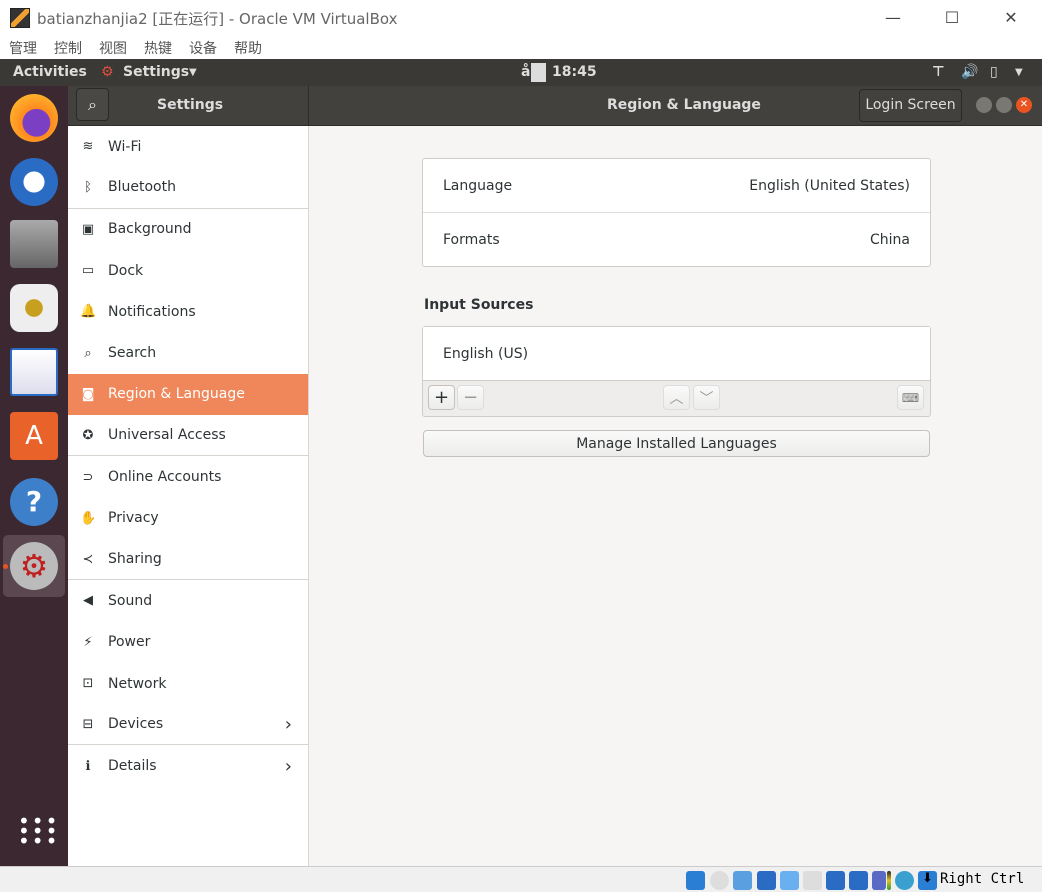 The image size is (1042, 892). Describe the element at coordinates (890, 240) in the screenshot. I see `formats-value: China` at that location.